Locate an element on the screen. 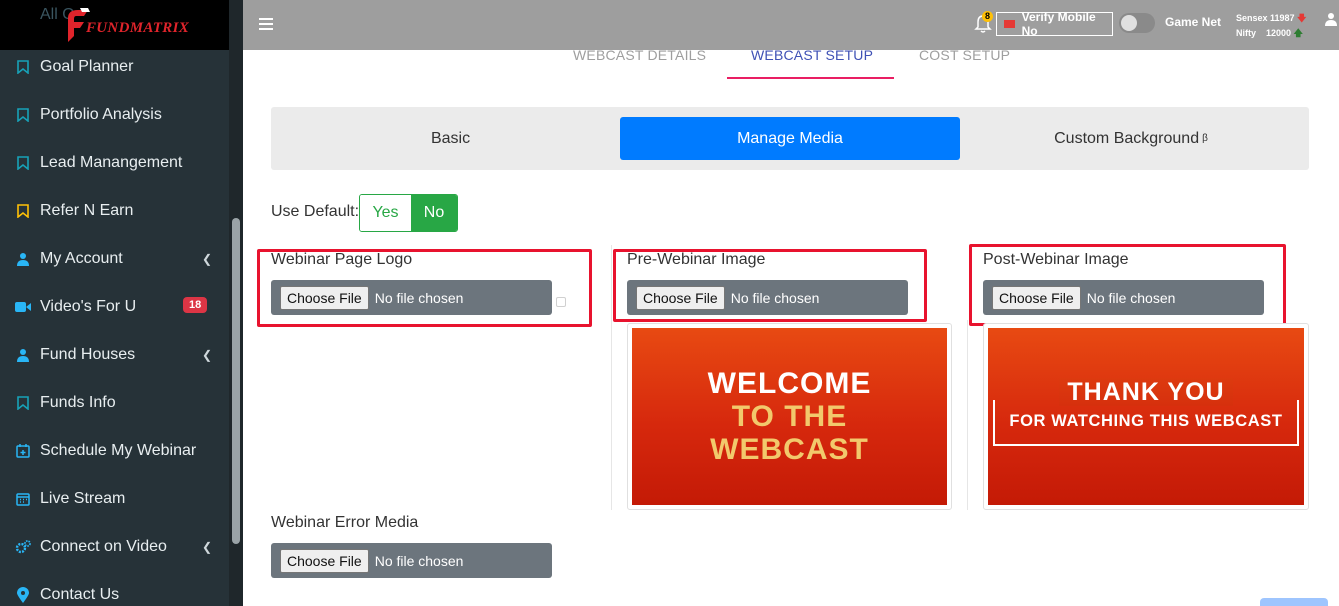 This screenshot has height=606, width=1339. verify-mobile-label: Verify Mobile No is located at coordinates (1058, 24).